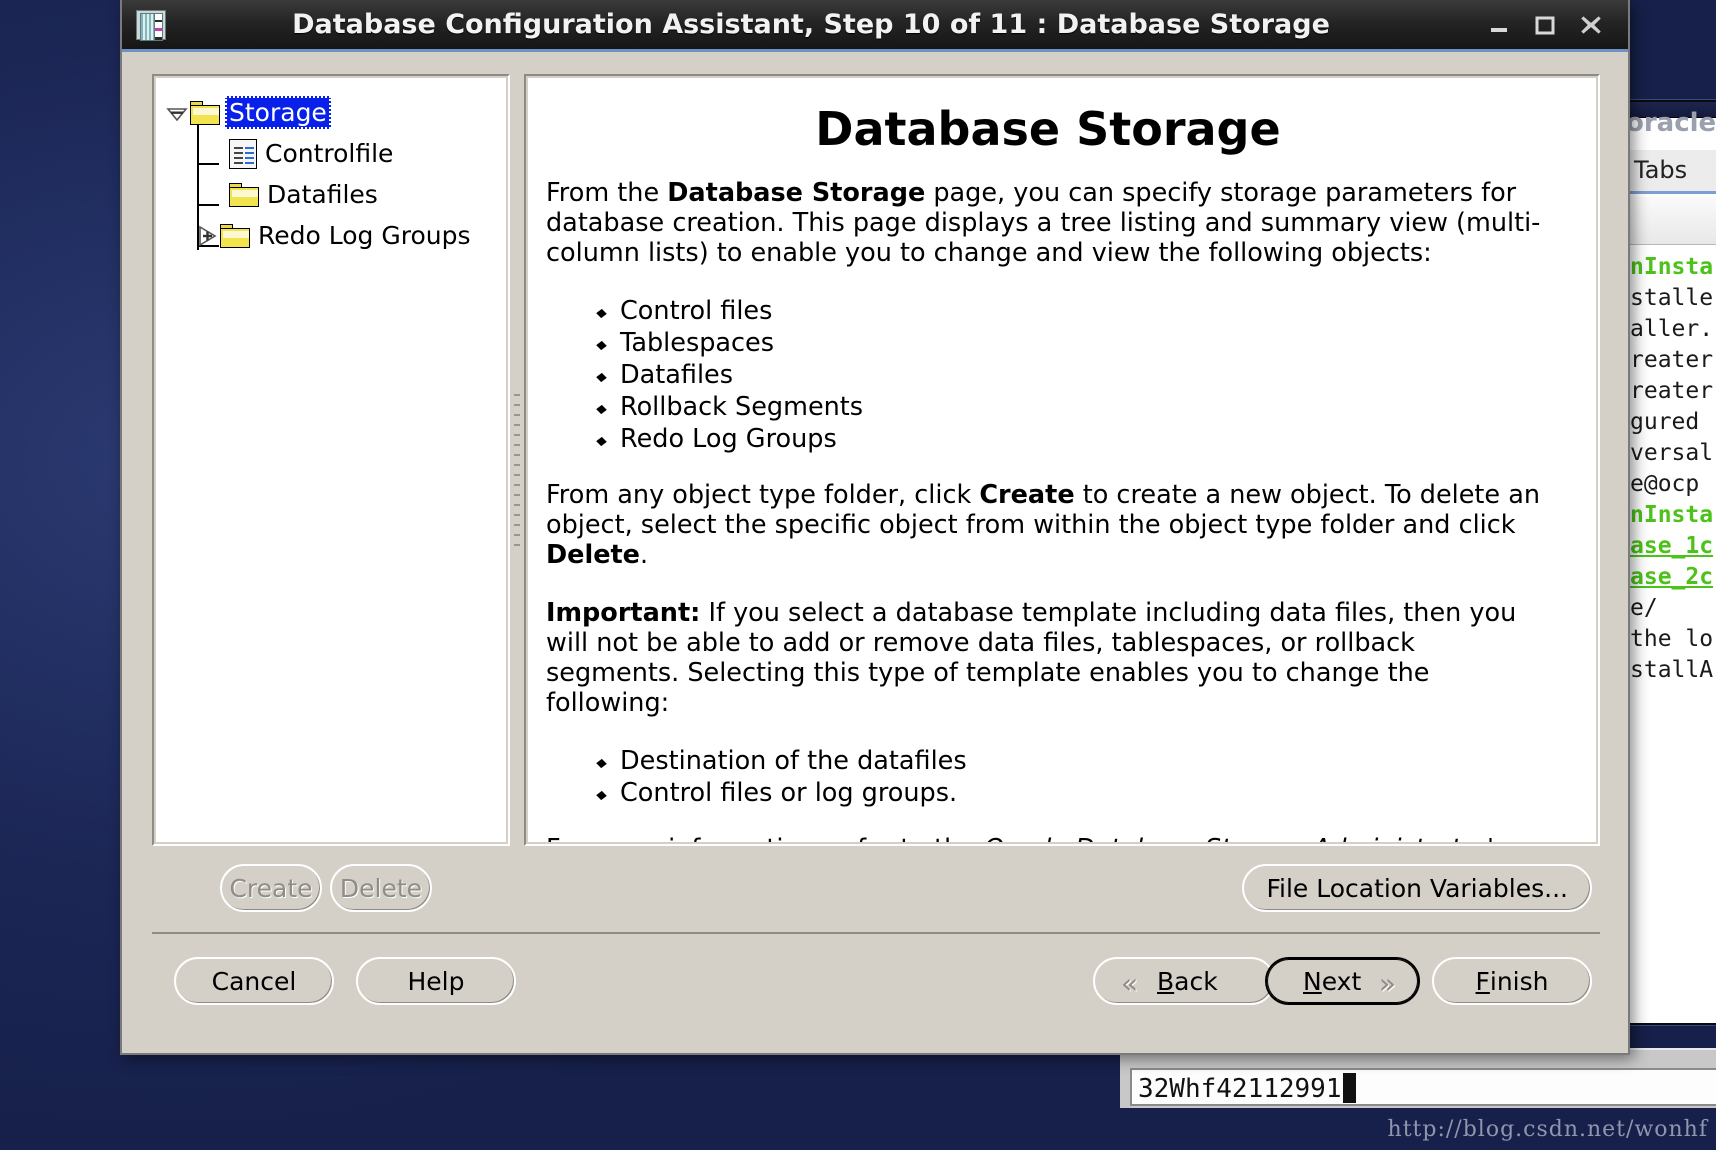 This screenshot has height=1150, width=1716. Describe the element at coordinates (177, 113) in the screenshot. I see `collapse-toggle-icon` at that location.